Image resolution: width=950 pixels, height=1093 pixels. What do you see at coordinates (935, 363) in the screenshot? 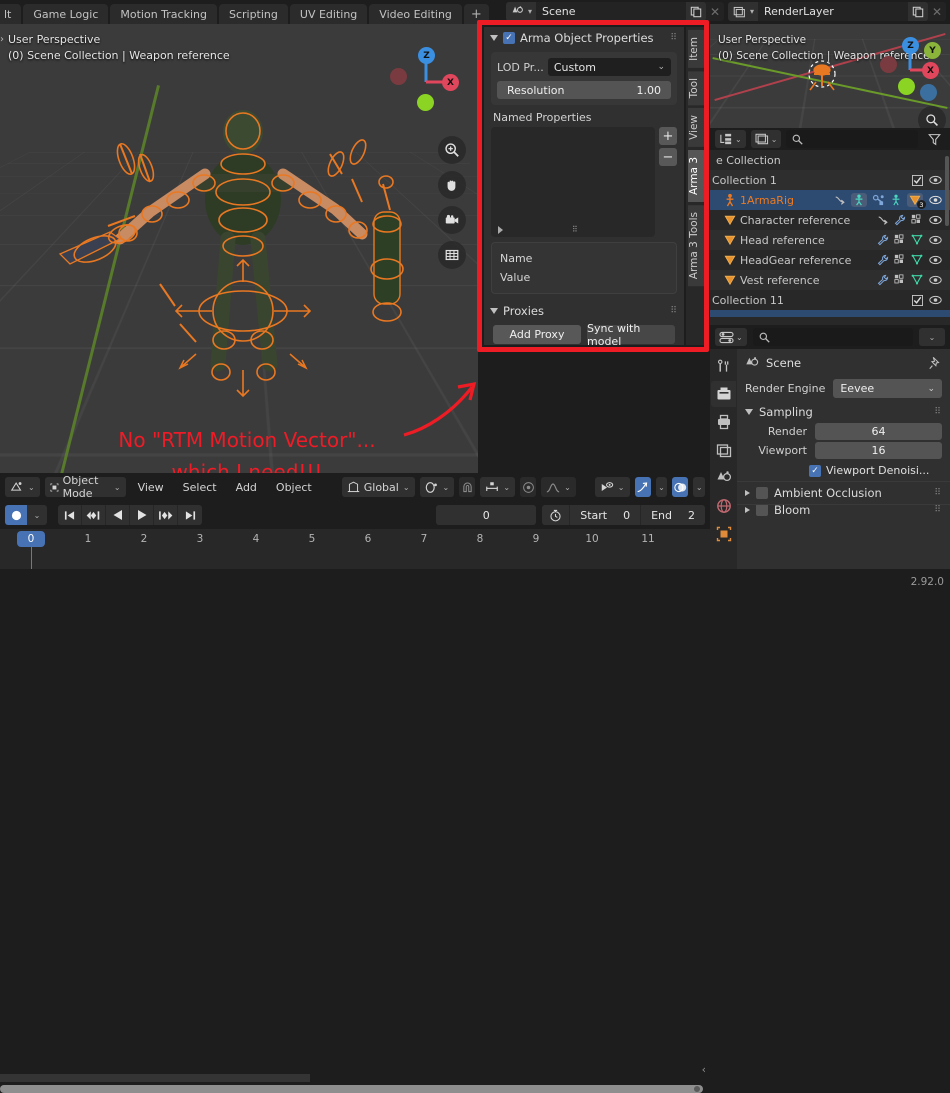
I see `pin-icon` at bounding box center [935, 363].